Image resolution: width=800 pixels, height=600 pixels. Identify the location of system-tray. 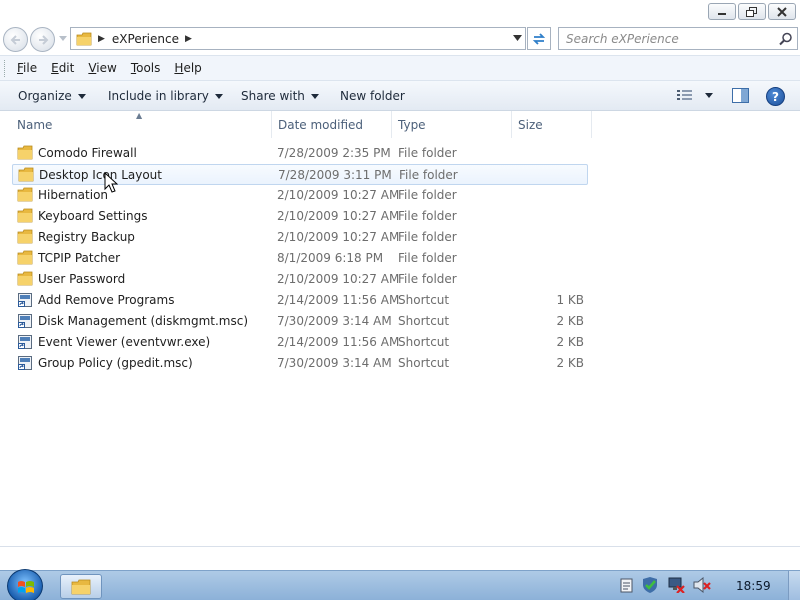
(665, 585).